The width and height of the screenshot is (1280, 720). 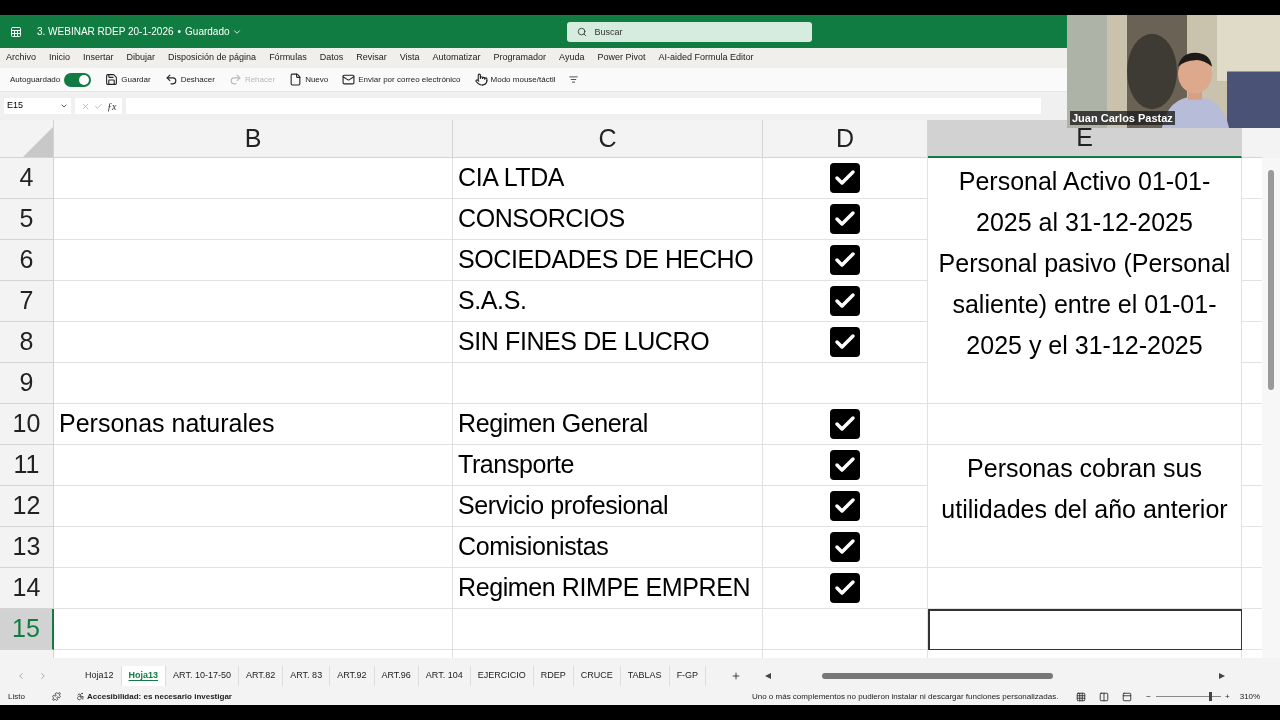 I want to click on sheet-tab: ART. 83, so click(x=307, y=676).